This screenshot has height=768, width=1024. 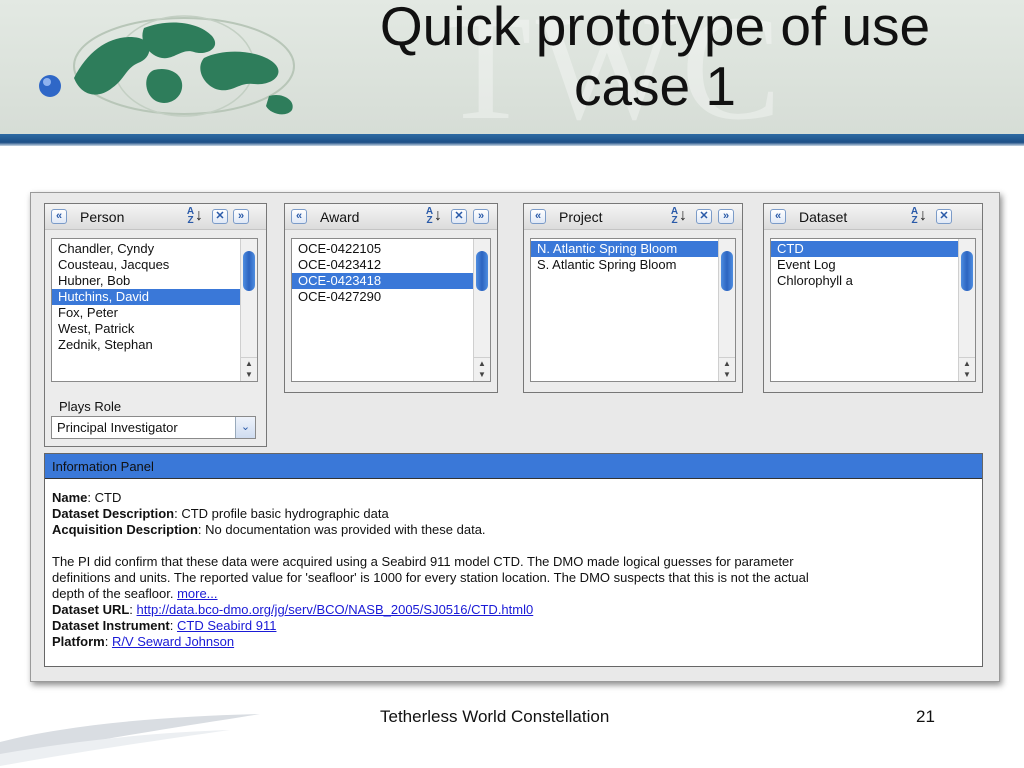 I want to click on list-item: Fox, Peter, so click(x=154, y=313).